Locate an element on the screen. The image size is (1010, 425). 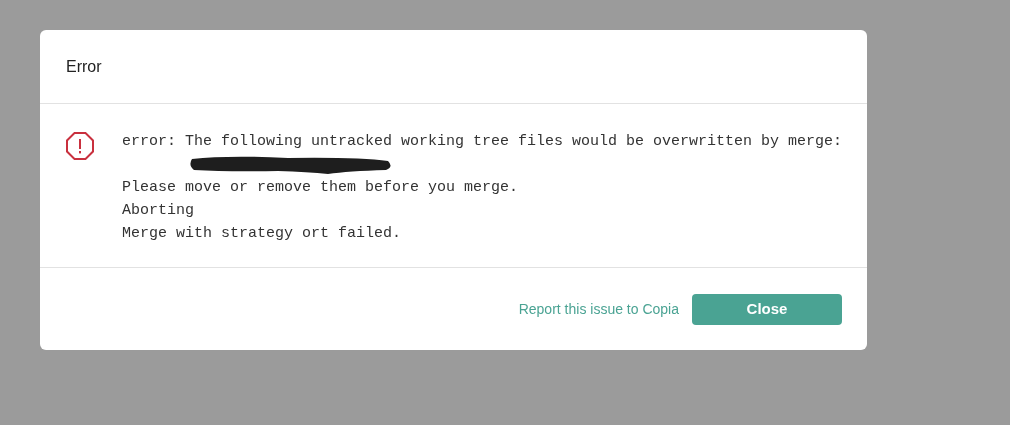
close-button: Close is located at coordinates (767, 309).